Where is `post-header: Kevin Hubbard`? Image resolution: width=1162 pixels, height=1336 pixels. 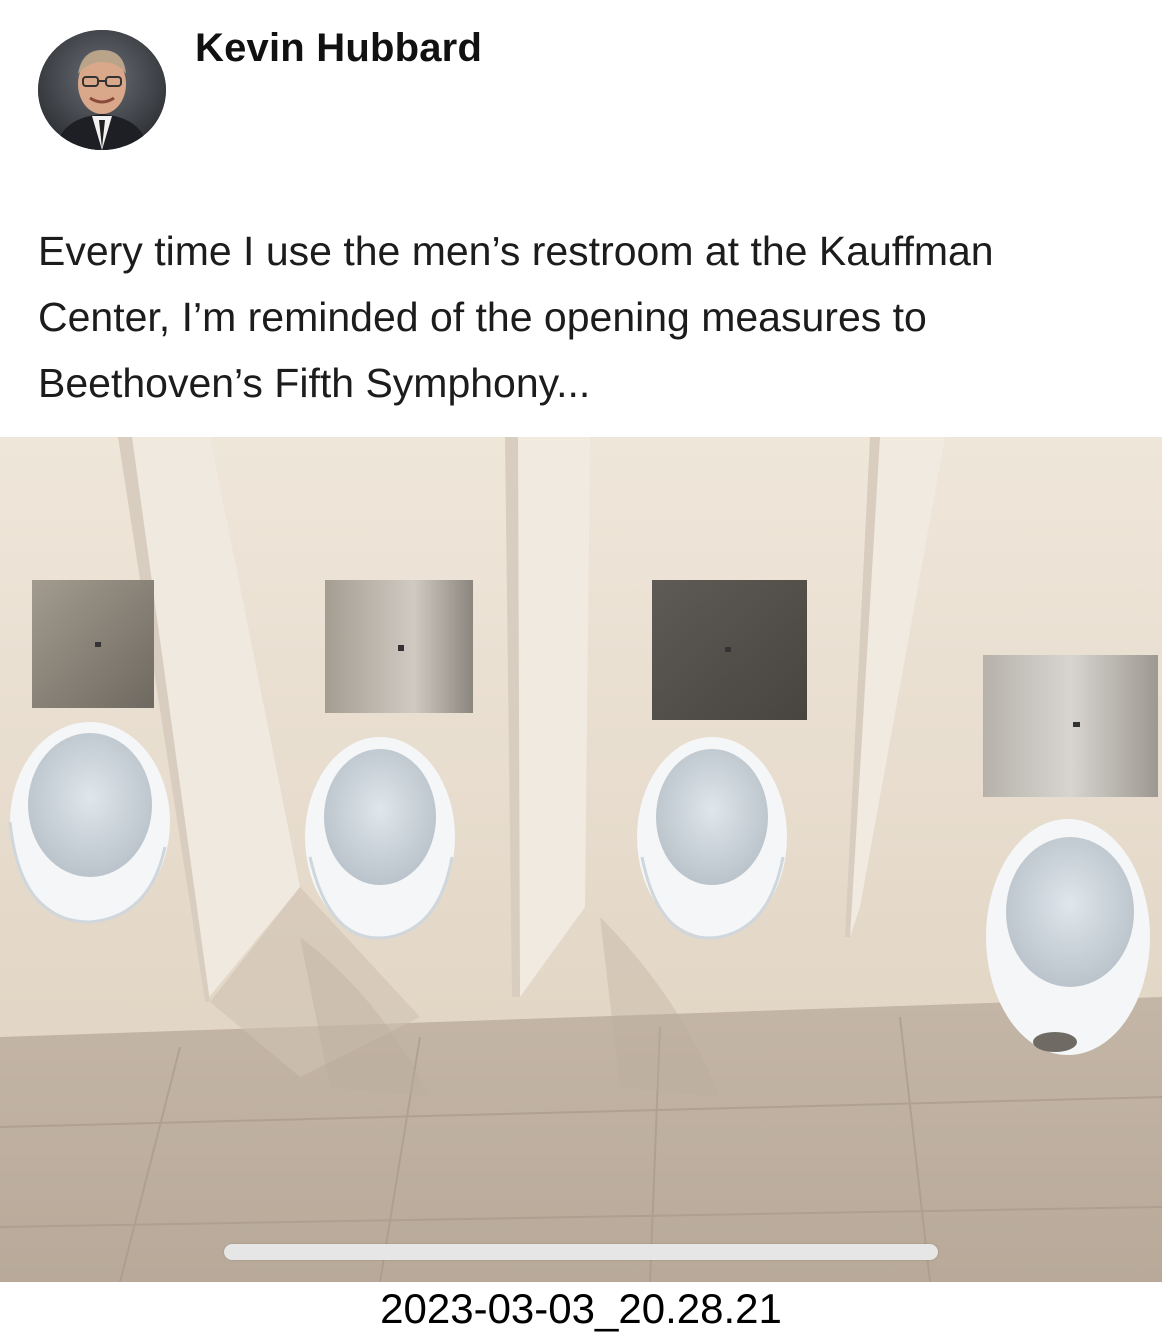 post-header: Kevin Hubbard is located at coordinates (581, 100).